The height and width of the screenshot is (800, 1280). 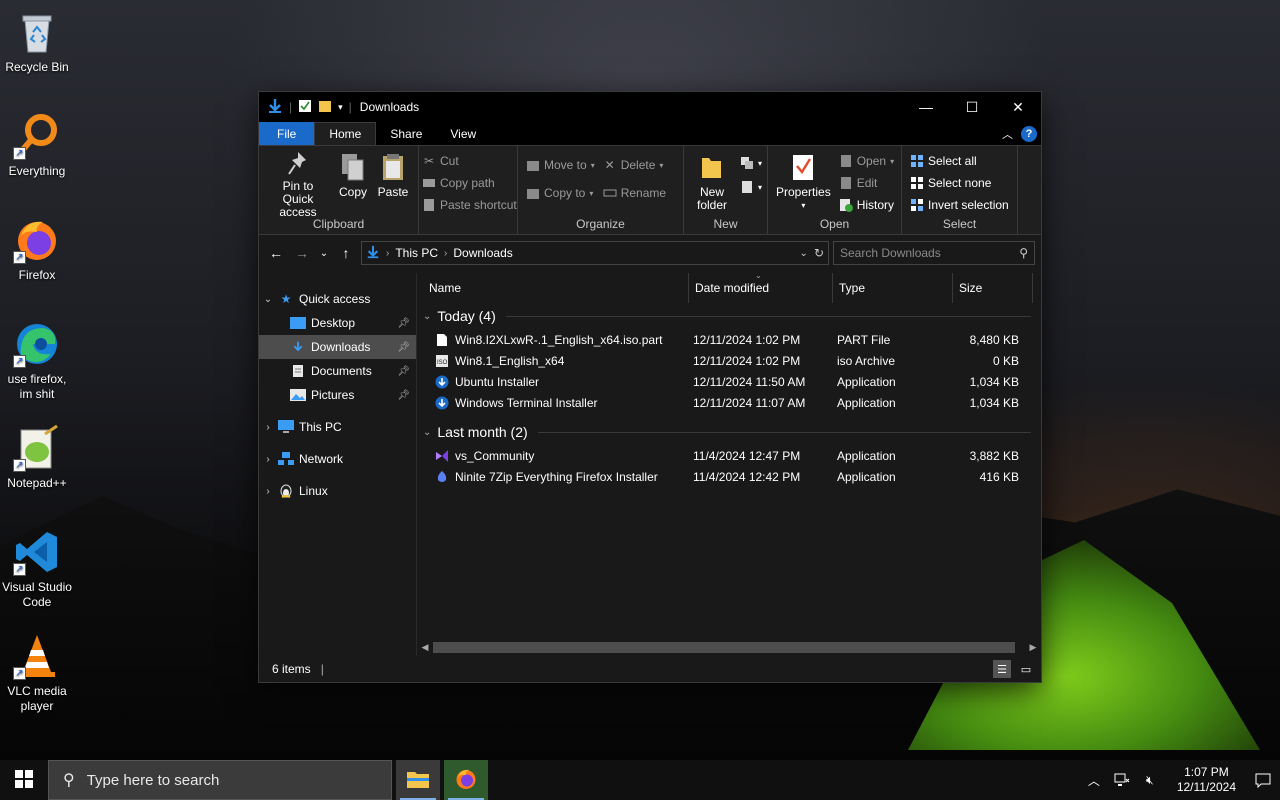 I want to click on nav-desktop: Desktop 📌︎, so click(x=337, y=323).